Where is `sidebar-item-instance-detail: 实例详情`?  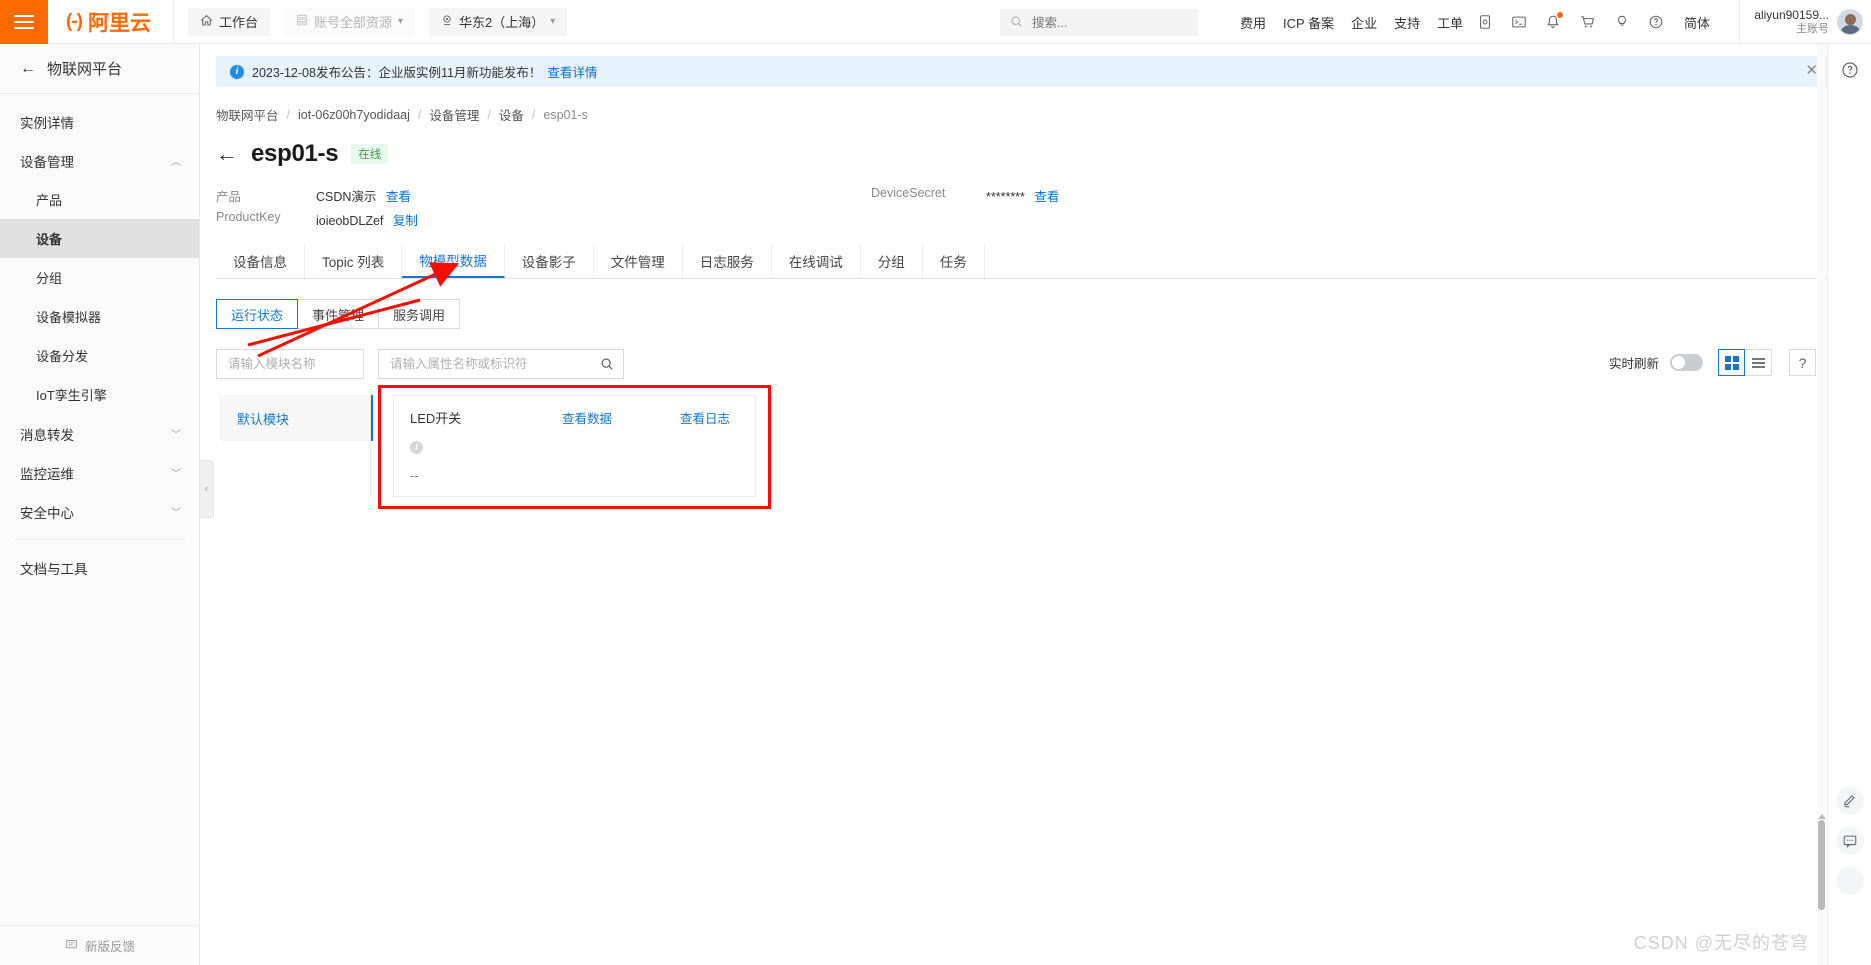
sidebar-item-instance-detail: 实例详情 is located at coordinates (99, 121).